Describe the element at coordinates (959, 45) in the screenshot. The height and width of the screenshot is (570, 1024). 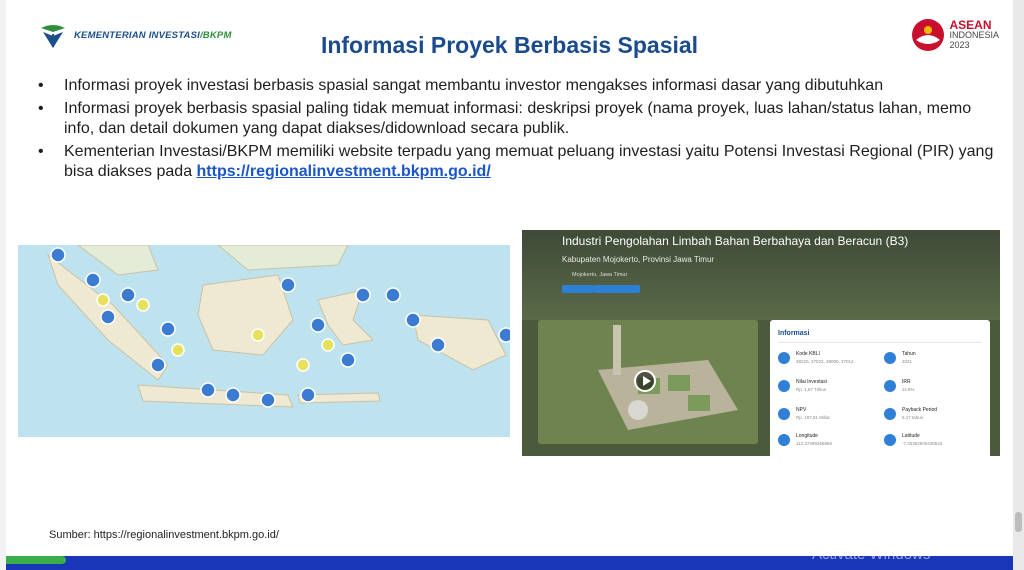
I see `asean-logo-line3: 2023` at that location.